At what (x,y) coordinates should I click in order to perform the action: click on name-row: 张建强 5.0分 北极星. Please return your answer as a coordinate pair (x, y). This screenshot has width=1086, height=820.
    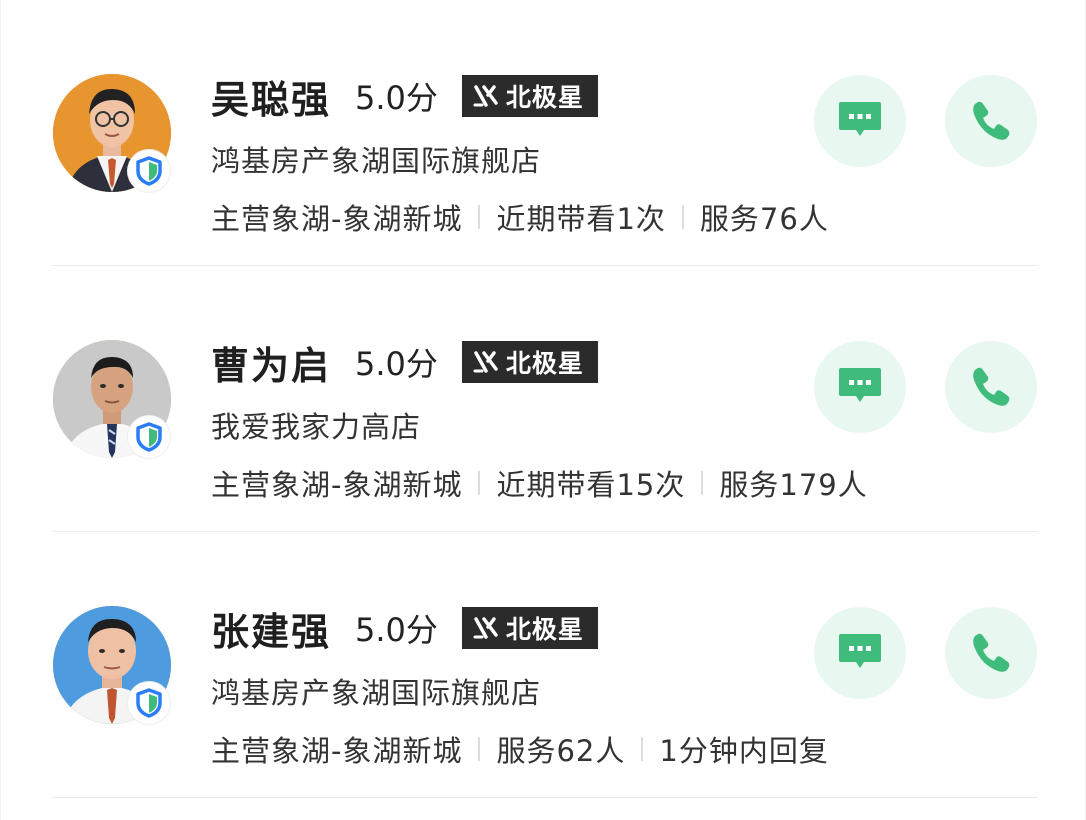
    Looking at the image, I should click on (404, 629).